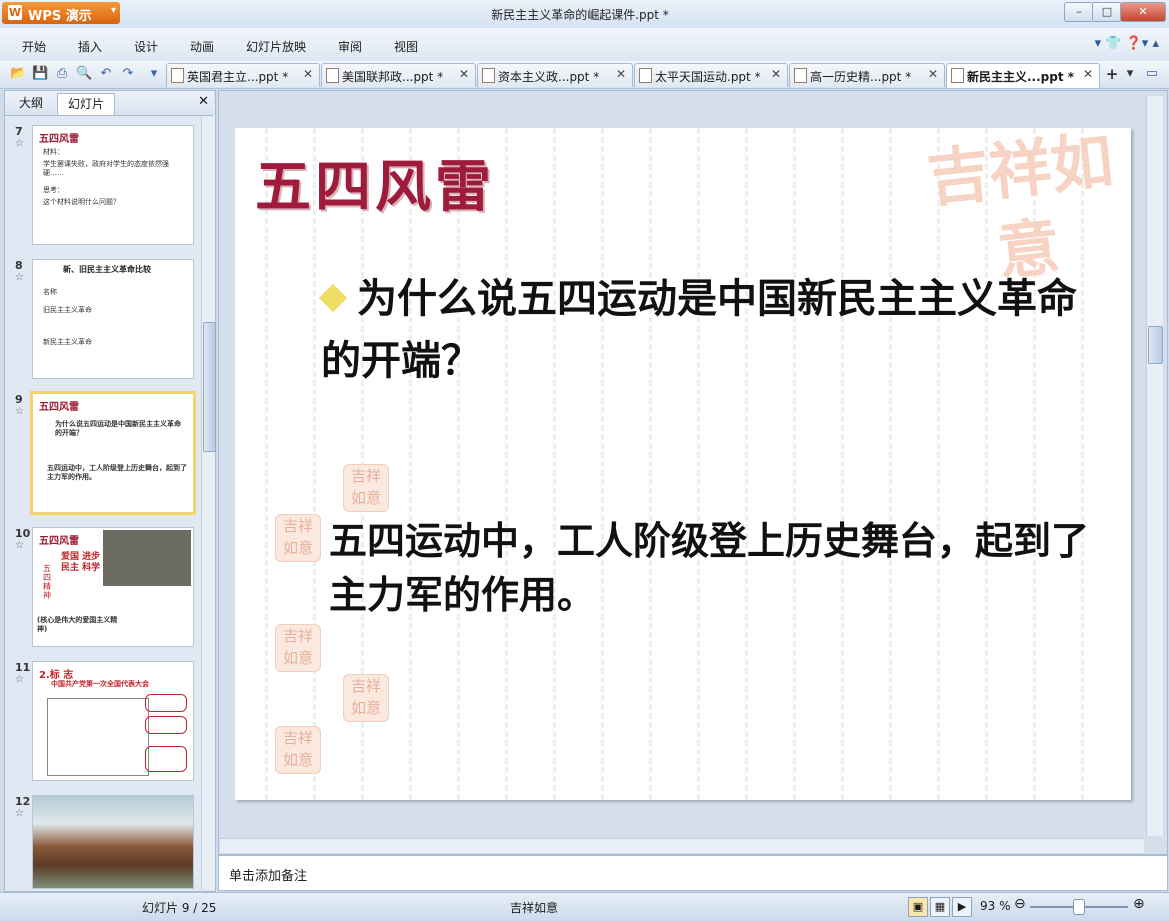 The height and width of the screenshot is (921, 1169). What do you see at coordinates (113, 587) in the screenshot?
I see `slide-thumbnail-10: 五四风雷 爱国 进步 民主 科学 五四精神 (核心是伟大的爱国主义精神)` at bounding box center [113, 587].